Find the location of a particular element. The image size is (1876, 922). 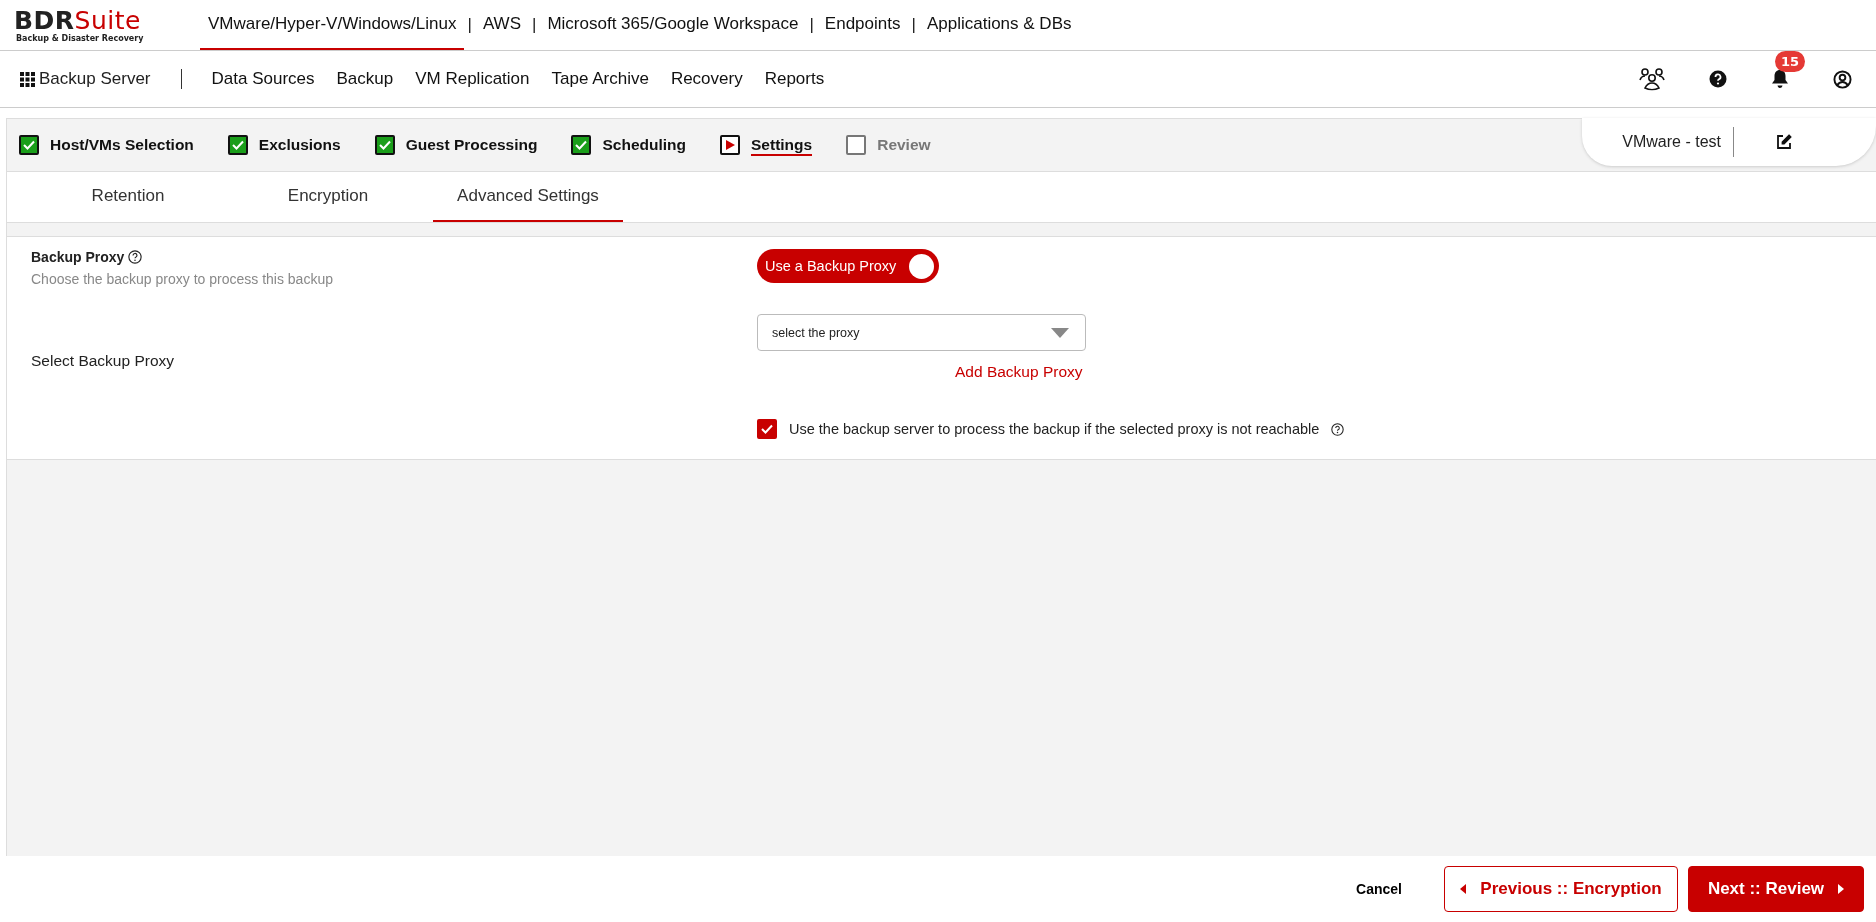

cancel-button: Cancel is located at coordinates (1379, 889).